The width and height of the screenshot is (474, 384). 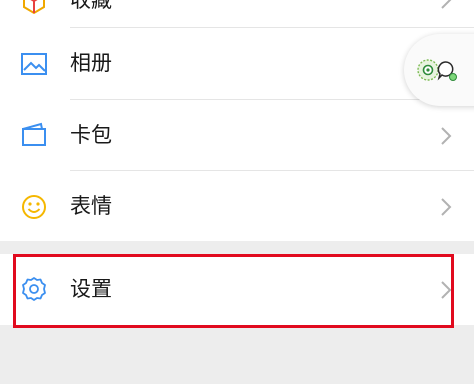 I want to click on mini-program-float-icon, so click(x=437, y=70).